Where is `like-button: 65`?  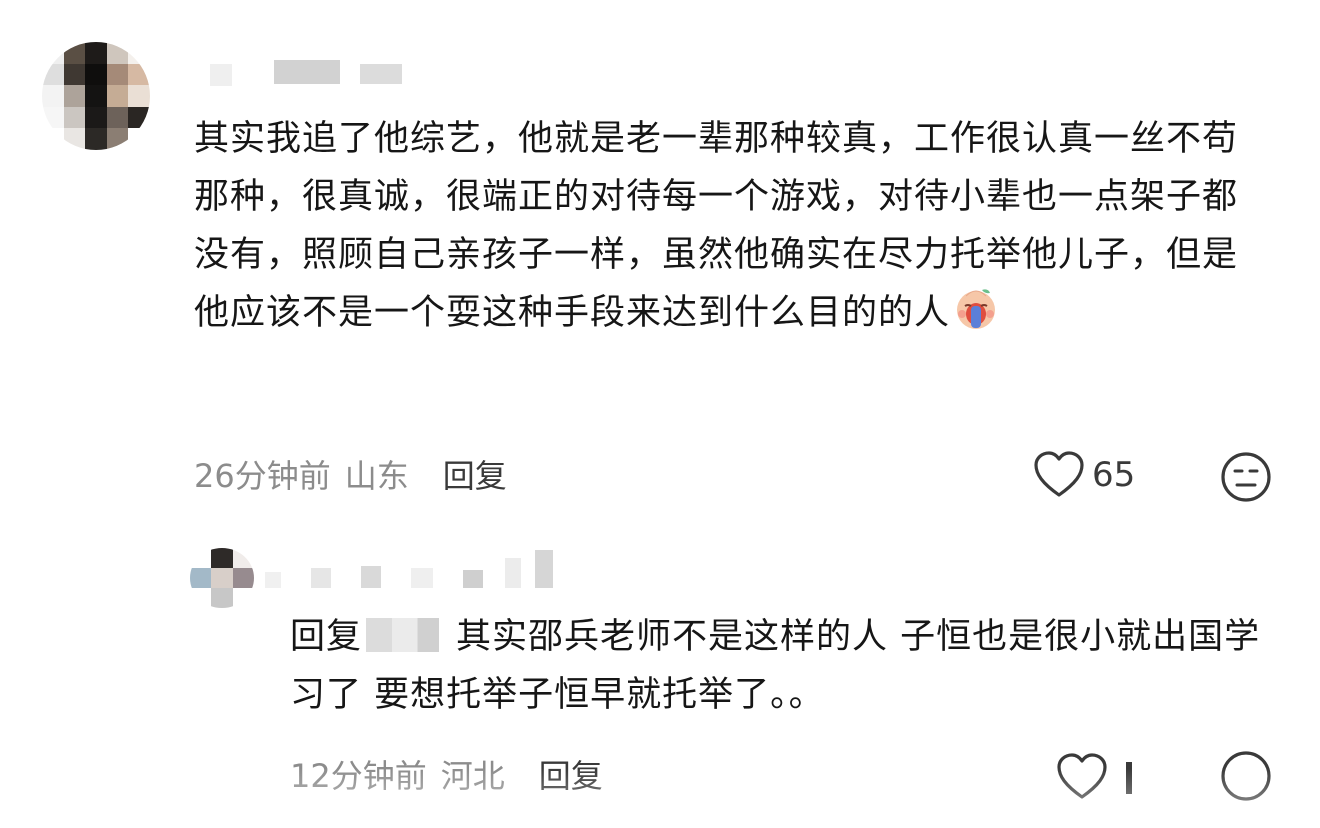 like-button: 65 is located at coordinates (1083, 475).